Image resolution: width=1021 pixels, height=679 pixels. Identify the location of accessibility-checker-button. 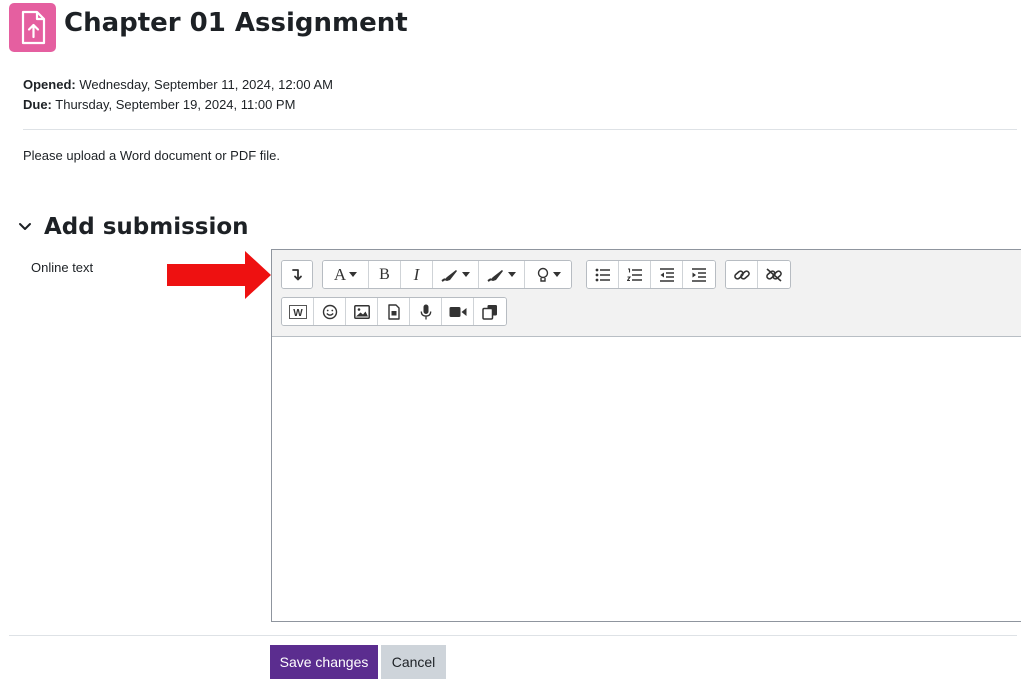
(548, 274).